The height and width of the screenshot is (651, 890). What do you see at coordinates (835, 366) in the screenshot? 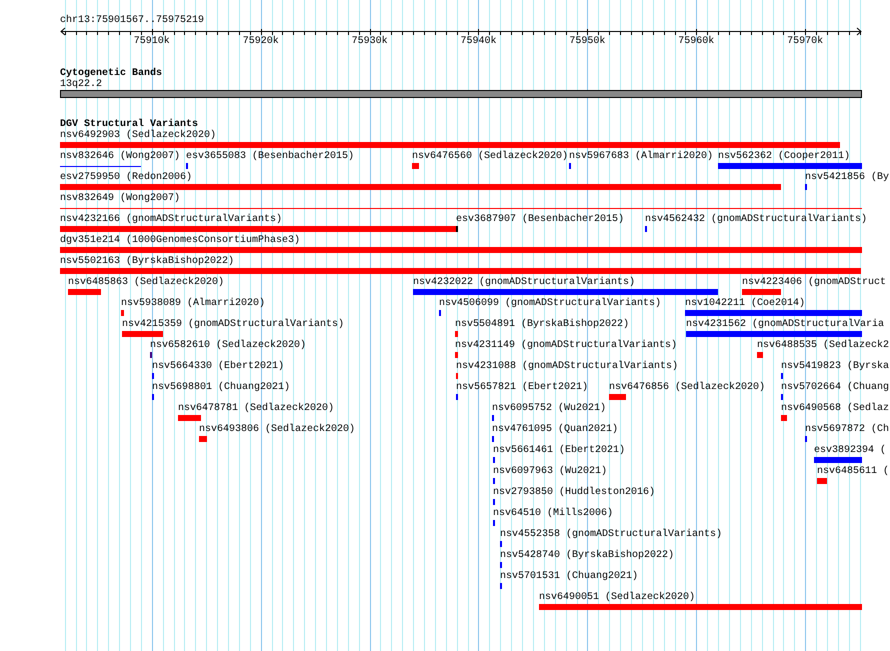
I see `variant-label: nsv5419823 (Byrska` at bounding box center [835, 366].